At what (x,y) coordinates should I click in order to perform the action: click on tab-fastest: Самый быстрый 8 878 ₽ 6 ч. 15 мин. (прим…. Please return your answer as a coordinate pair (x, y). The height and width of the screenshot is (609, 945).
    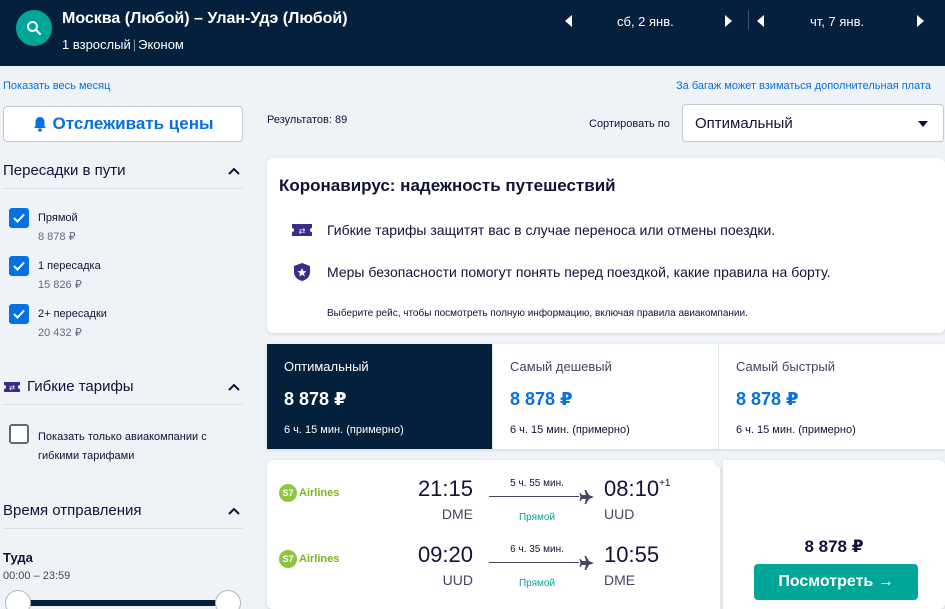
    Looking at the image, I should click on (832, 396).